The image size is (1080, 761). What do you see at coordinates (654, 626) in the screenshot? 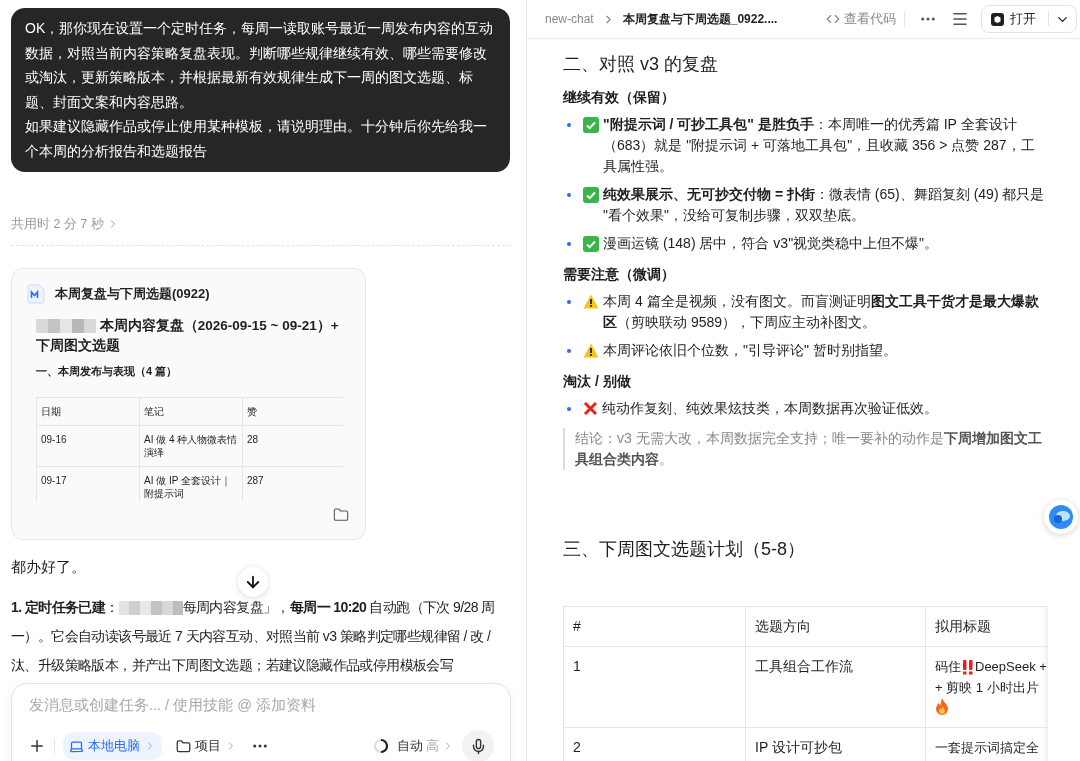
I see `table-header-cell: #` at bounding box center [654, 626].